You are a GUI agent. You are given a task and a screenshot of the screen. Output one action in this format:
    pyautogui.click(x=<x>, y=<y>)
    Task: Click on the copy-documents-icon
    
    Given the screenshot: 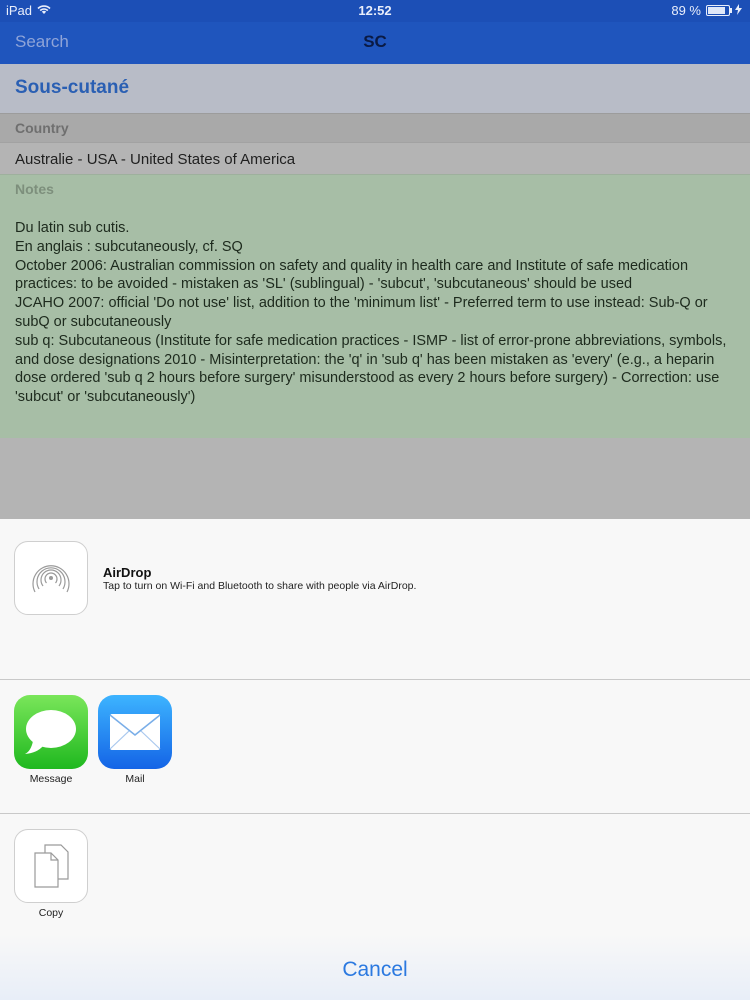 What is the action you would take?
    pyautogui.click(x=51, y=866)
    